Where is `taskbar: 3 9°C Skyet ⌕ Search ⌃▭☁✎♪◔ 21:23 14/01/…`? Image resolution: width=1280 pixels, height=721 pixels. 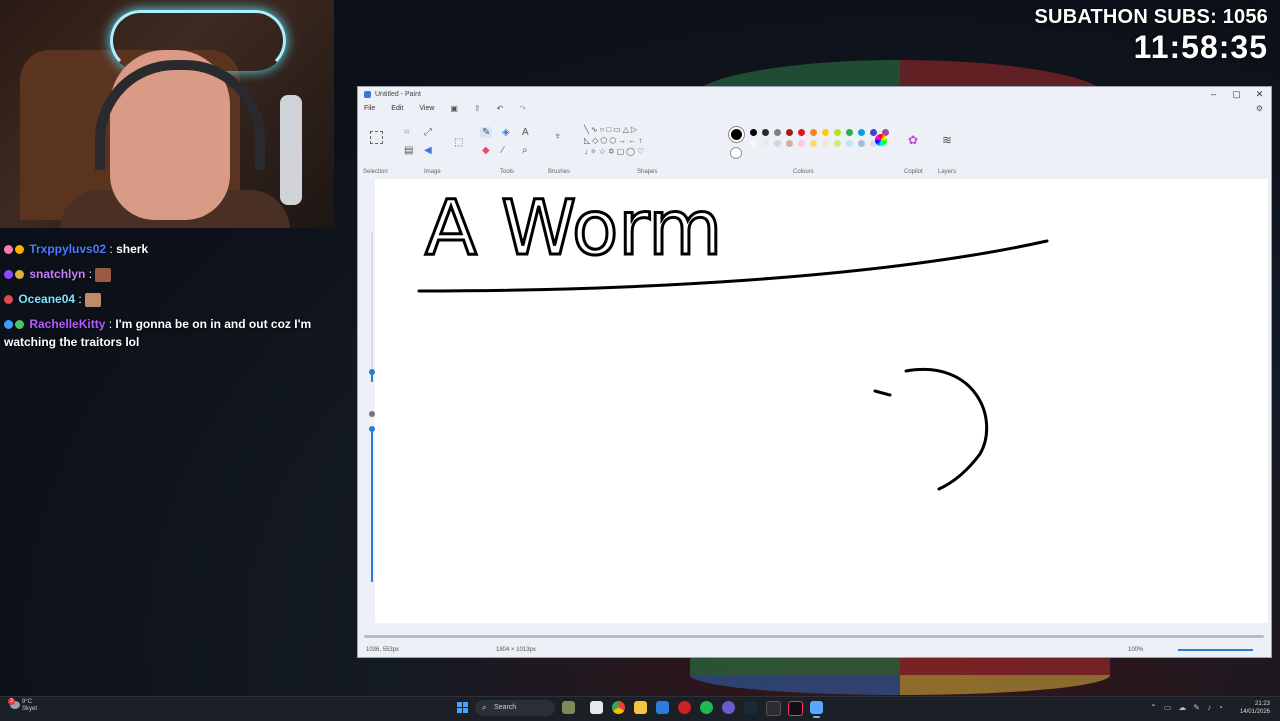
taskbar: 3 9°C Skyet ⌕ Search ⌃▭☁✎♪◔ 21:23 14/01/… is located at coordinates (640, 708).